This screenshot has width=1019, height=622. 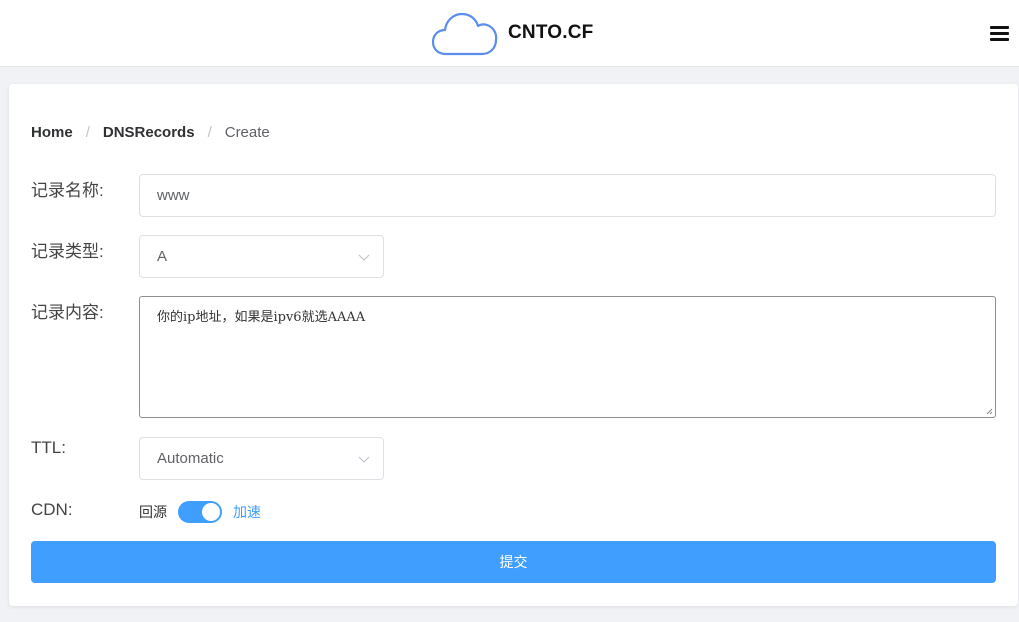 I want to click on cdn-accelerate-text: 加速, so click(x=247, y=512).